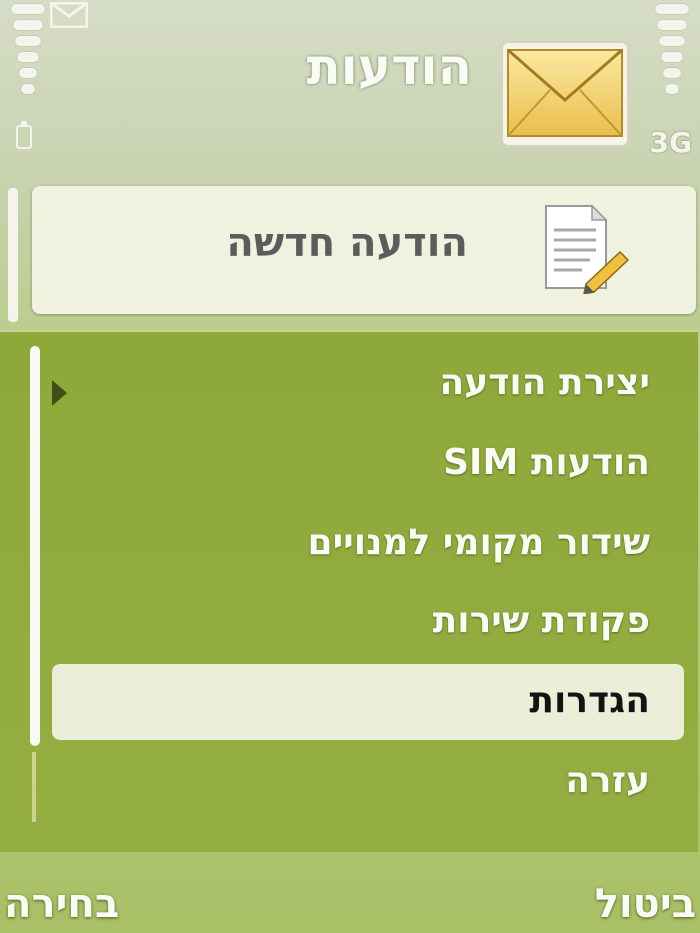 This screenshot has height=933, width=700. What do you see at coordinates (479, 542) in the screenshot?
I see `menu-item-cell-broadcast: שידור מקומי למנויים` at bounding box center [479, 542].